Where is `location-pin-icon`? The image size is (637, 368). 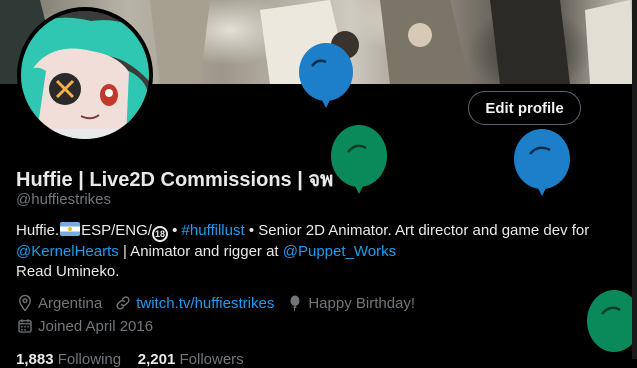
location-pin-icon is located at coordinates (25, 303).